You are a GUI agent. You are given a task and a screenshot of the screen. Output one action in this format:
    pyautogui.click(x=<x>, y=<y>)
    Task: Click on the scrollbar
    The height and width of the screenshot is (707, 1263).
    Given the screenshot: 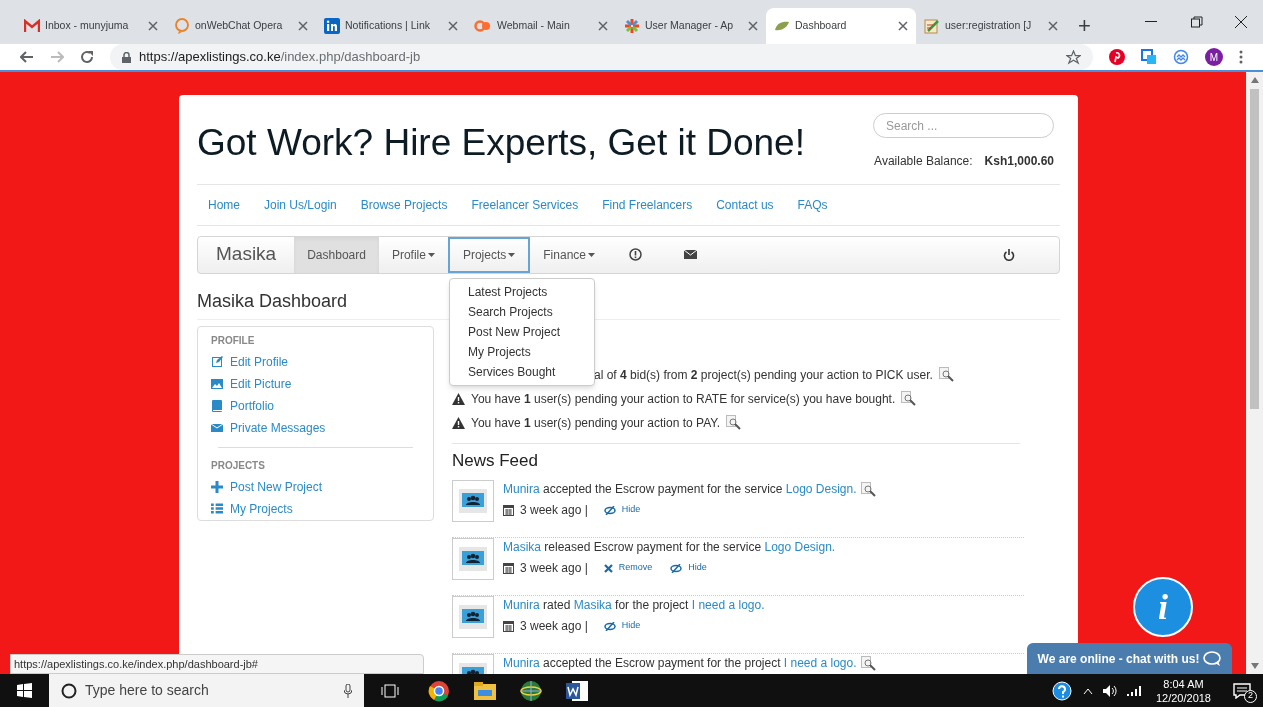 What is the action you would take?
    pyautogui.click(x=1254, y=373)
    